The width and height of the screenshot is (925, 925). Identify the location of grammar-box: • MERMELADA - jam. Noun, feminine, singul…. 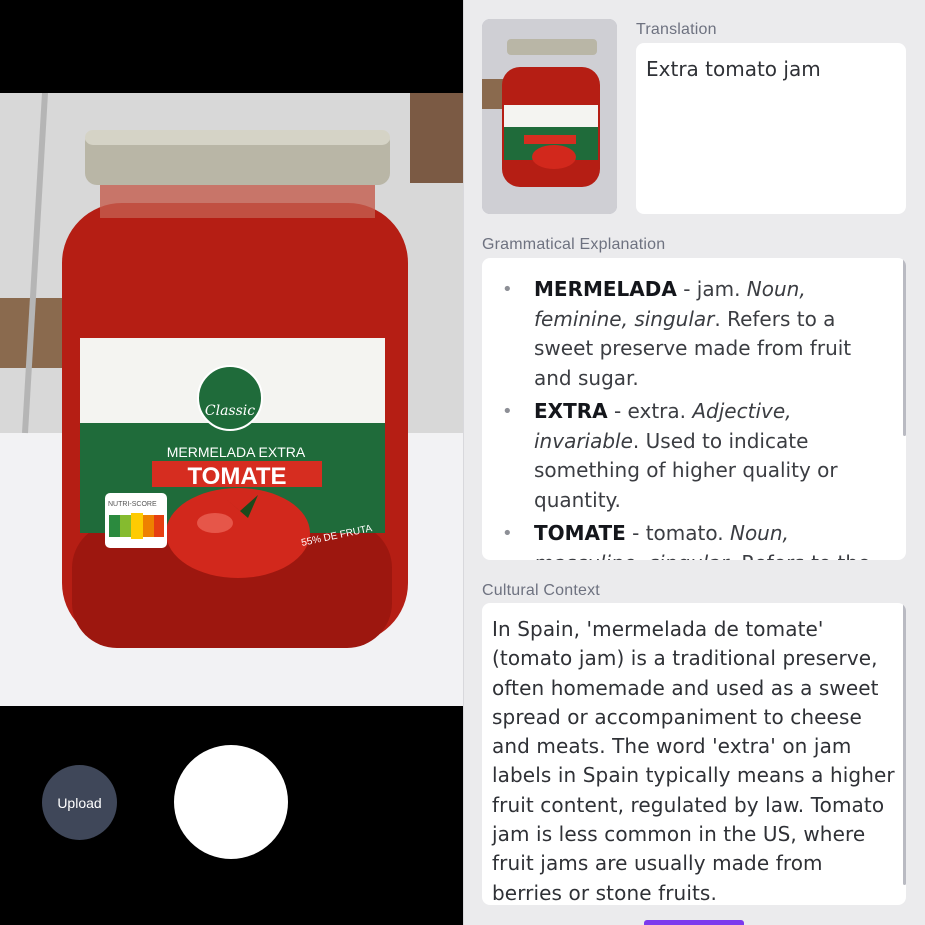
(694, 409).